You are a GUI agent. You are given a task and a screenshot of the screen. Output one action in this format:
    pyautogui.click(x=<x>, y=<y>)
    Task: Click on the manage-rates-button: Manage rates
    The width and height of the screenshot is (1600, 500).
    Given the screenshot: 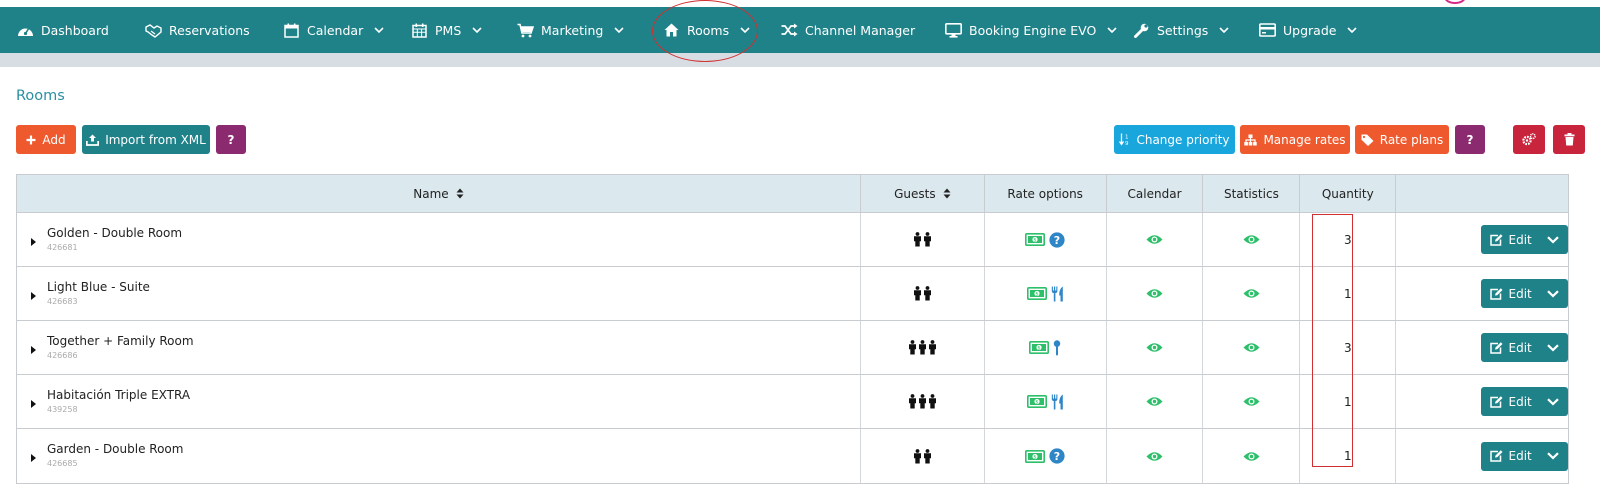 What is the action you would take?
    pyautogui.click(x=1295, y=139)
    